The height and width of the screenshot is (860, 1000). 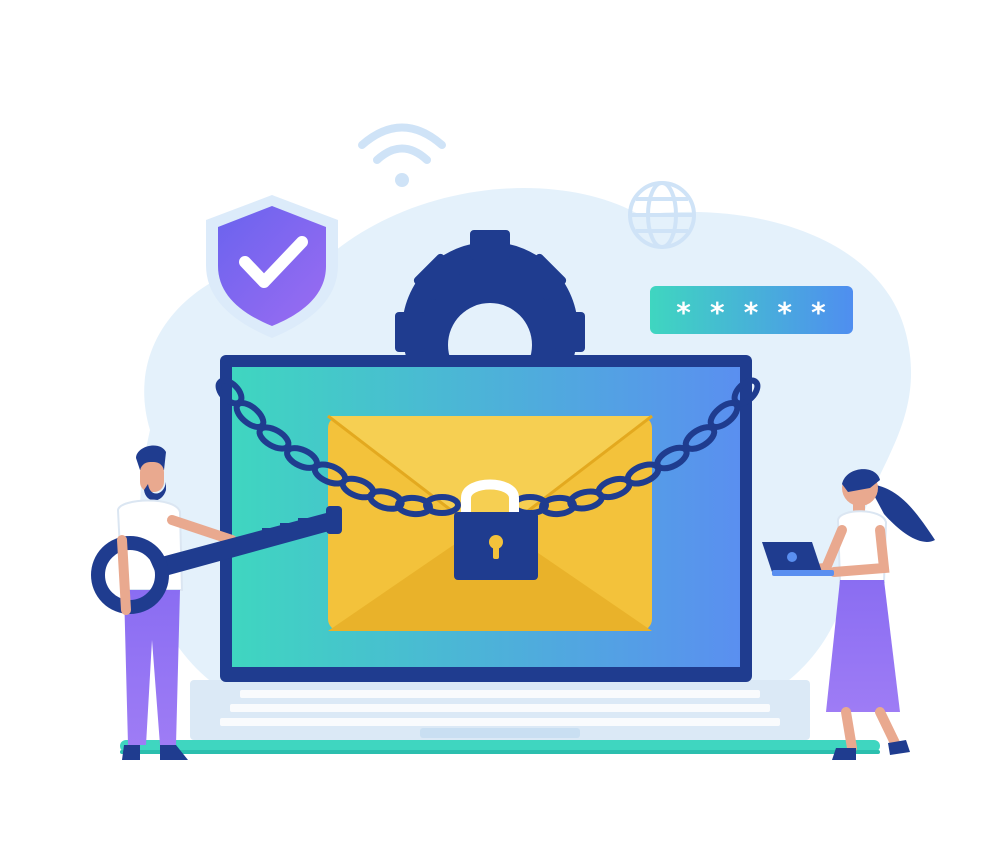 I want to click on password-masked-value: * * * * *, so click(x=751, y=312).